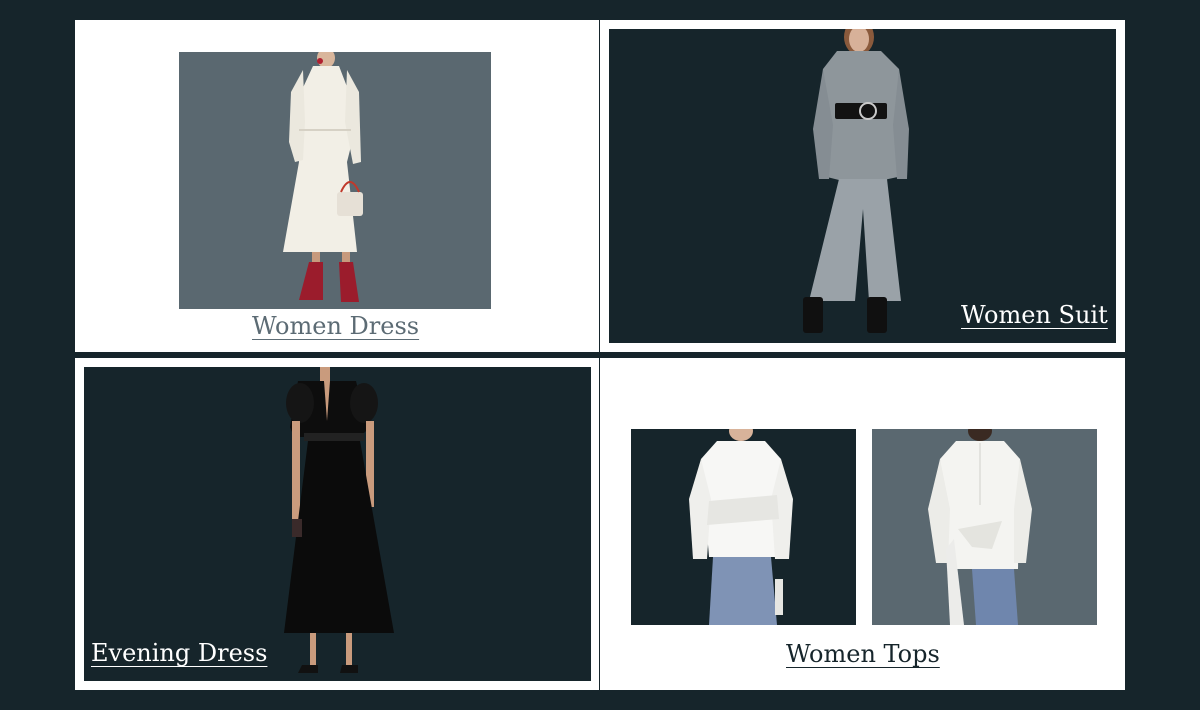 Image resolution: width=1200 pixels, height=710 pixels. What do you see at coordinates (1034, 315) in the screenshot?
I see `women-suit-link: Women Suit` at bounding box center [1034, 315].